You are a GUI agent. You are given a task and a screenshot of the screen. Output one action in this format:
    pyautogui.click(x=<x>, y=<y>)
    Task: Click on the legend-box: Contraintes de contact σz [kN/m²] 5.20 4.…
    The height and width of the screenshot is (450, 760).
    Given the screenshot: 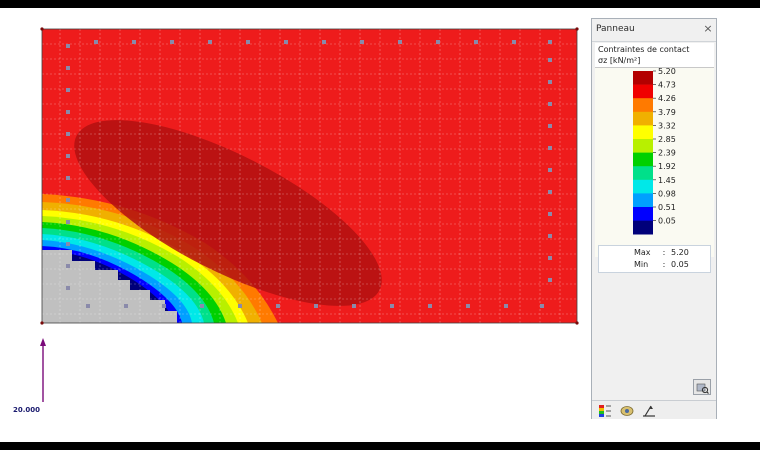 What is the action you would take?
    pyautogui.click(x=654, y=150)
    